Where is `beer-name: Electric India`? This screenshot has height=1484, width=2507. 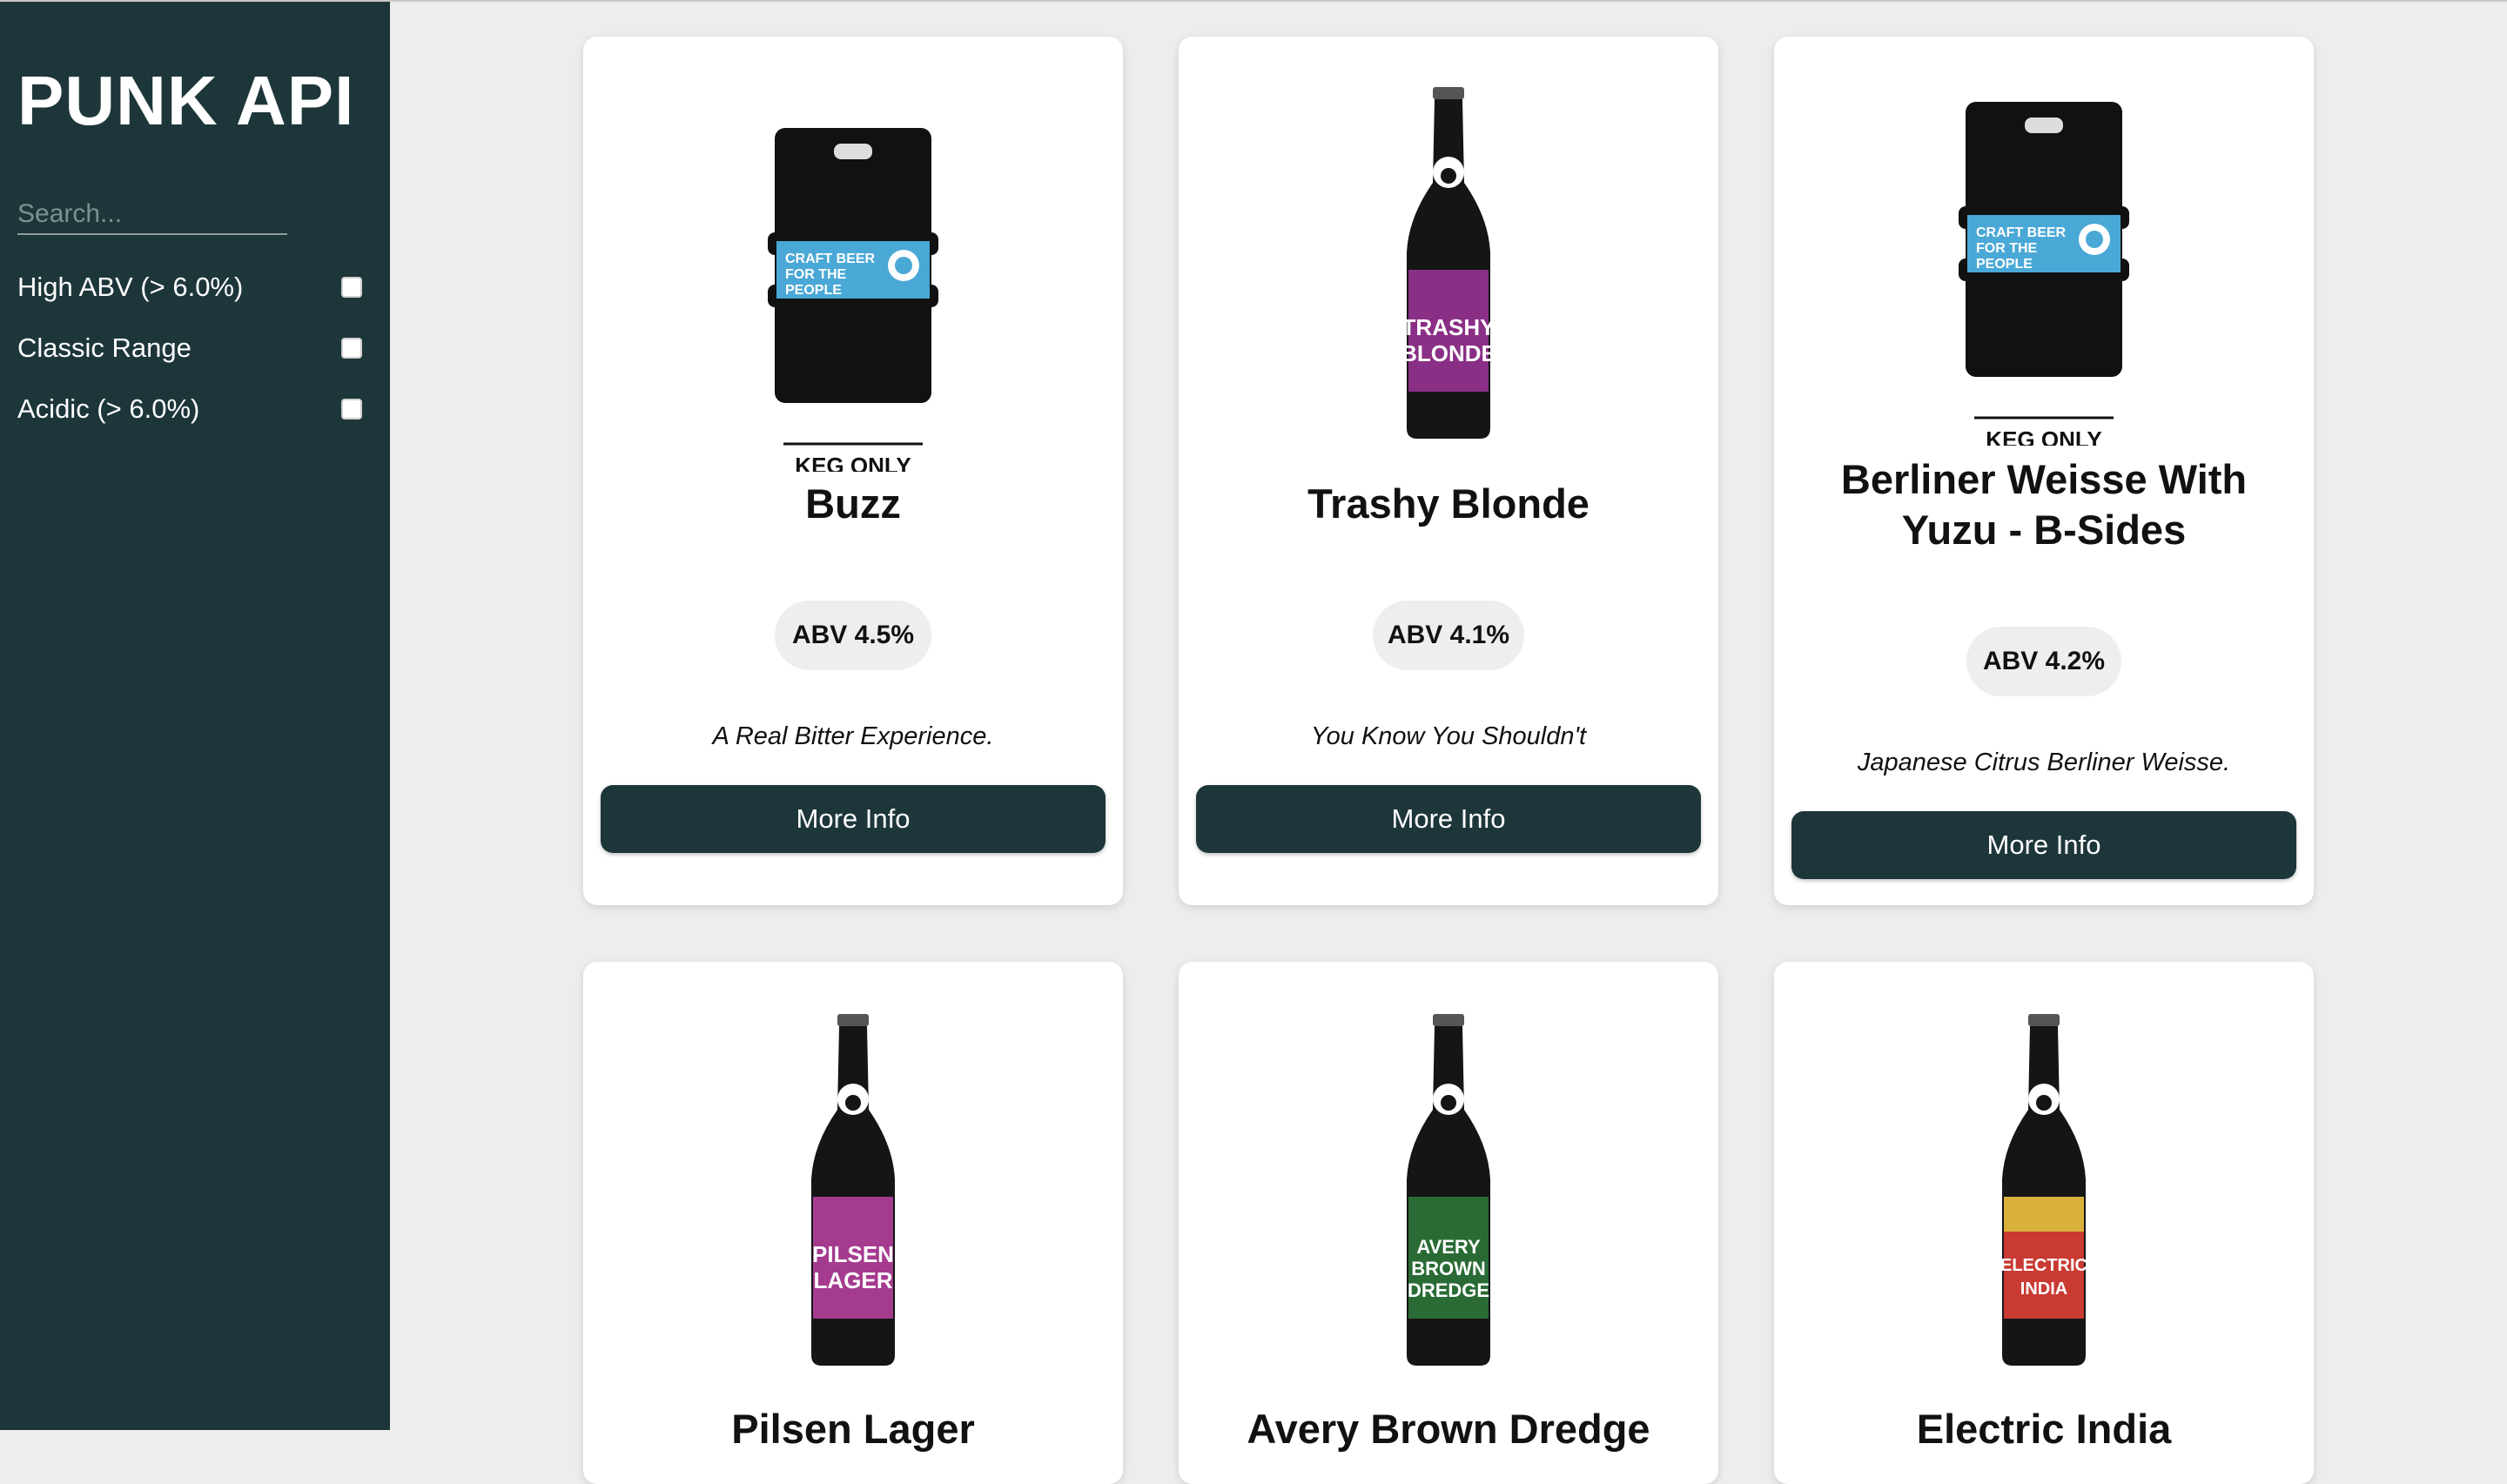 beer-name: Electric India is located at coordinates (2044, 1429).